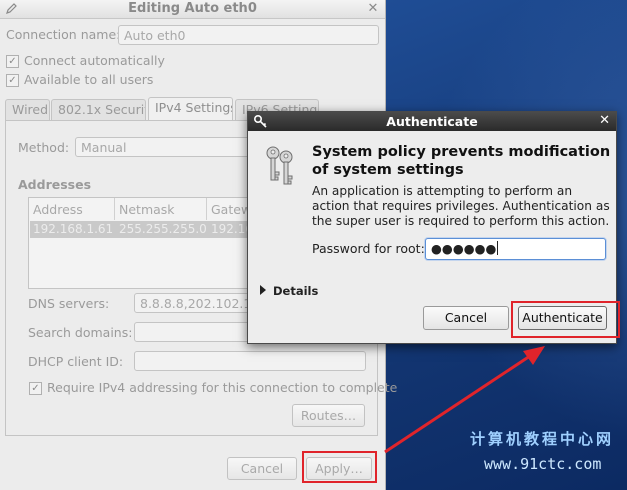 The width and height of the screenshot is (627, 490). Describe the element at coordinates (464, 248) in the screenshot. I see `password-value: ●●●●●●` at that location.